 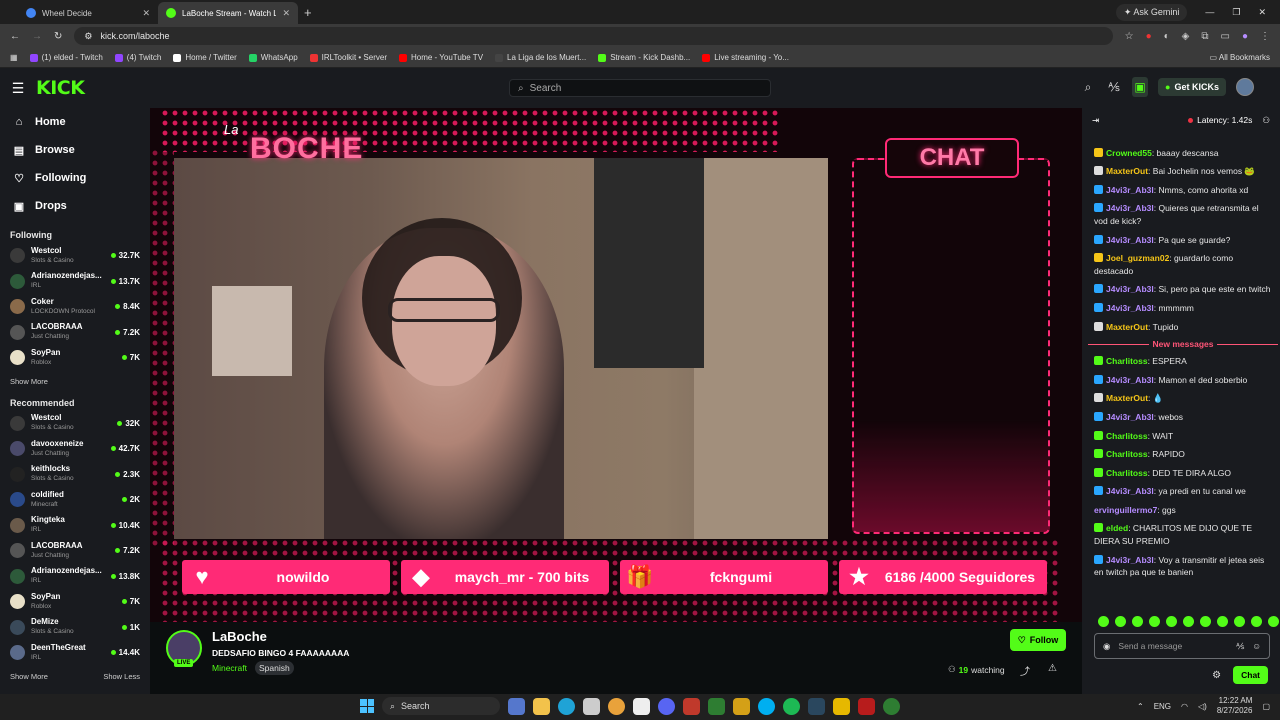 What do you see at coordinates (75, 381) in the screenshot?
I see `show-more-following: Show More` at bounding box center [75, 381].